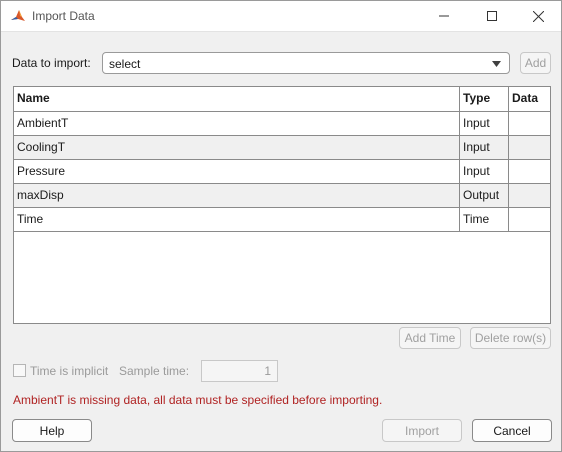 Image resolution: width=562 pixels, height=452 pixels. What do you see at coordinates (52, 430) in the screenshot?
I see `help-button: Help` at bounding box center [52, 430].